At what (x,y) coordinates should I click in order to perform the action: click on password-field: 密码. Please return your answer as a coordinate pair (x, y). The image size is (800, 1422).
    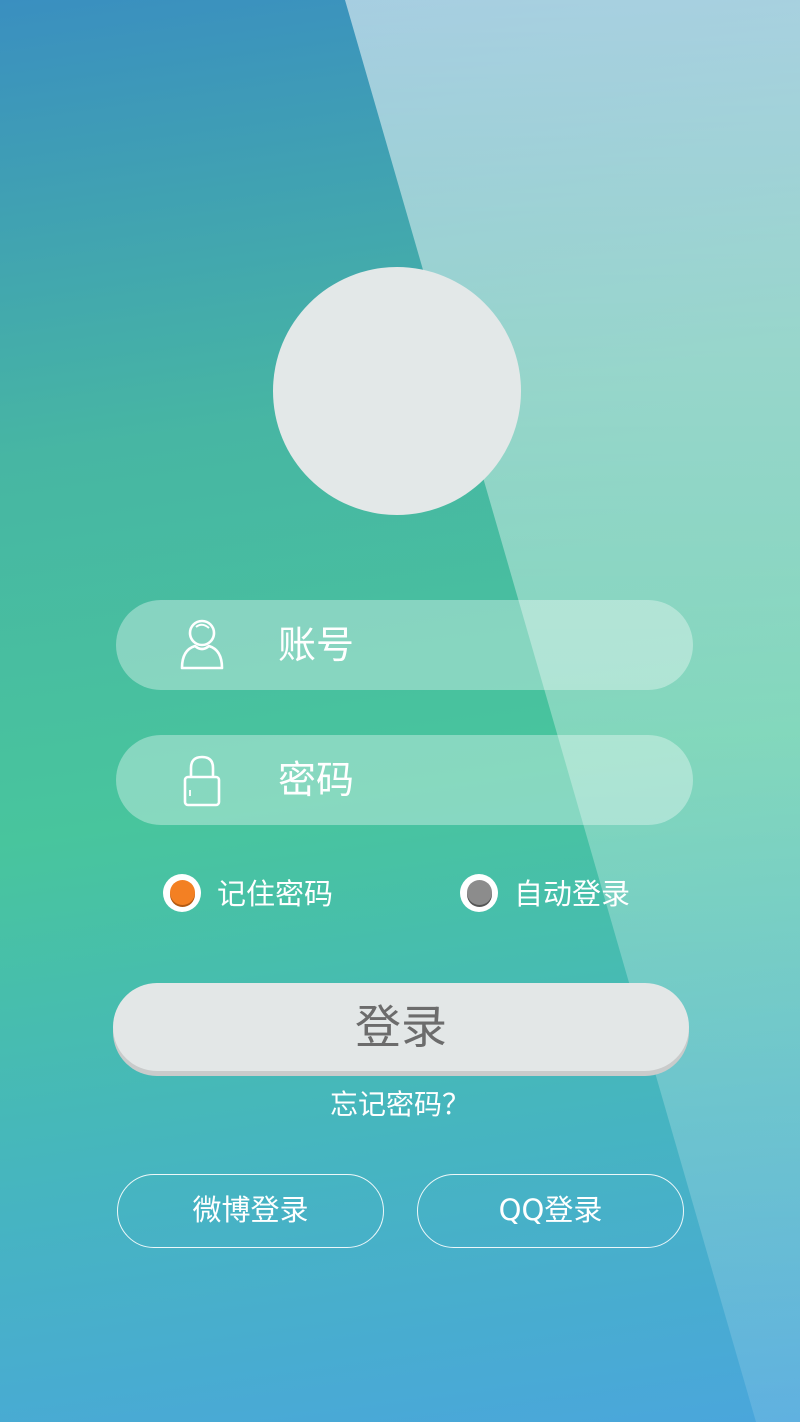
    Looking at the image, I should click on (404, 780).